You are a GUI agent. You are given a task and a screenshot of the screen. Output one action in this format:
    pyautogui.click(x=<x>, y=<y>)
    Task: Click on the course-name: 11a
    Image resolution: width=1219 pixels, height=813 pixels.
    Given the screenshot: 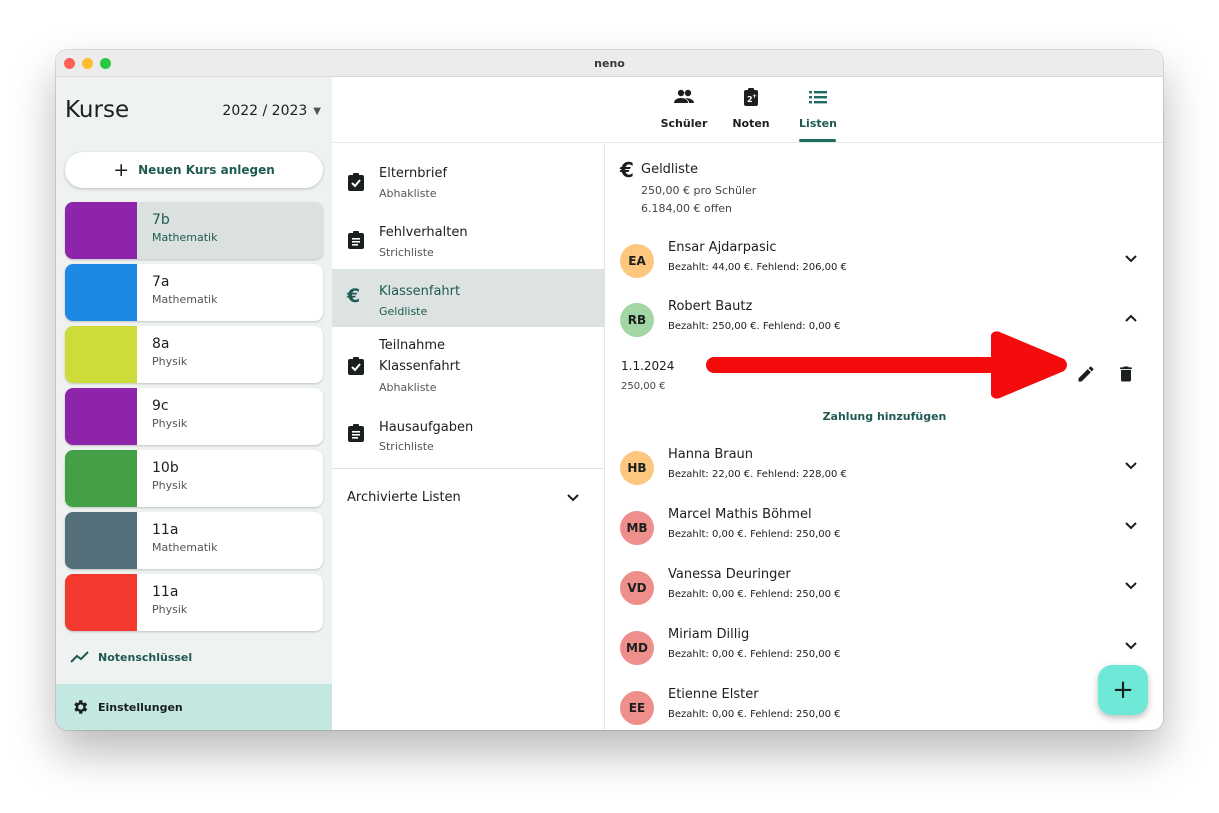 What is the action you would take?
    pyautogui.click(x=165, y=530)
    